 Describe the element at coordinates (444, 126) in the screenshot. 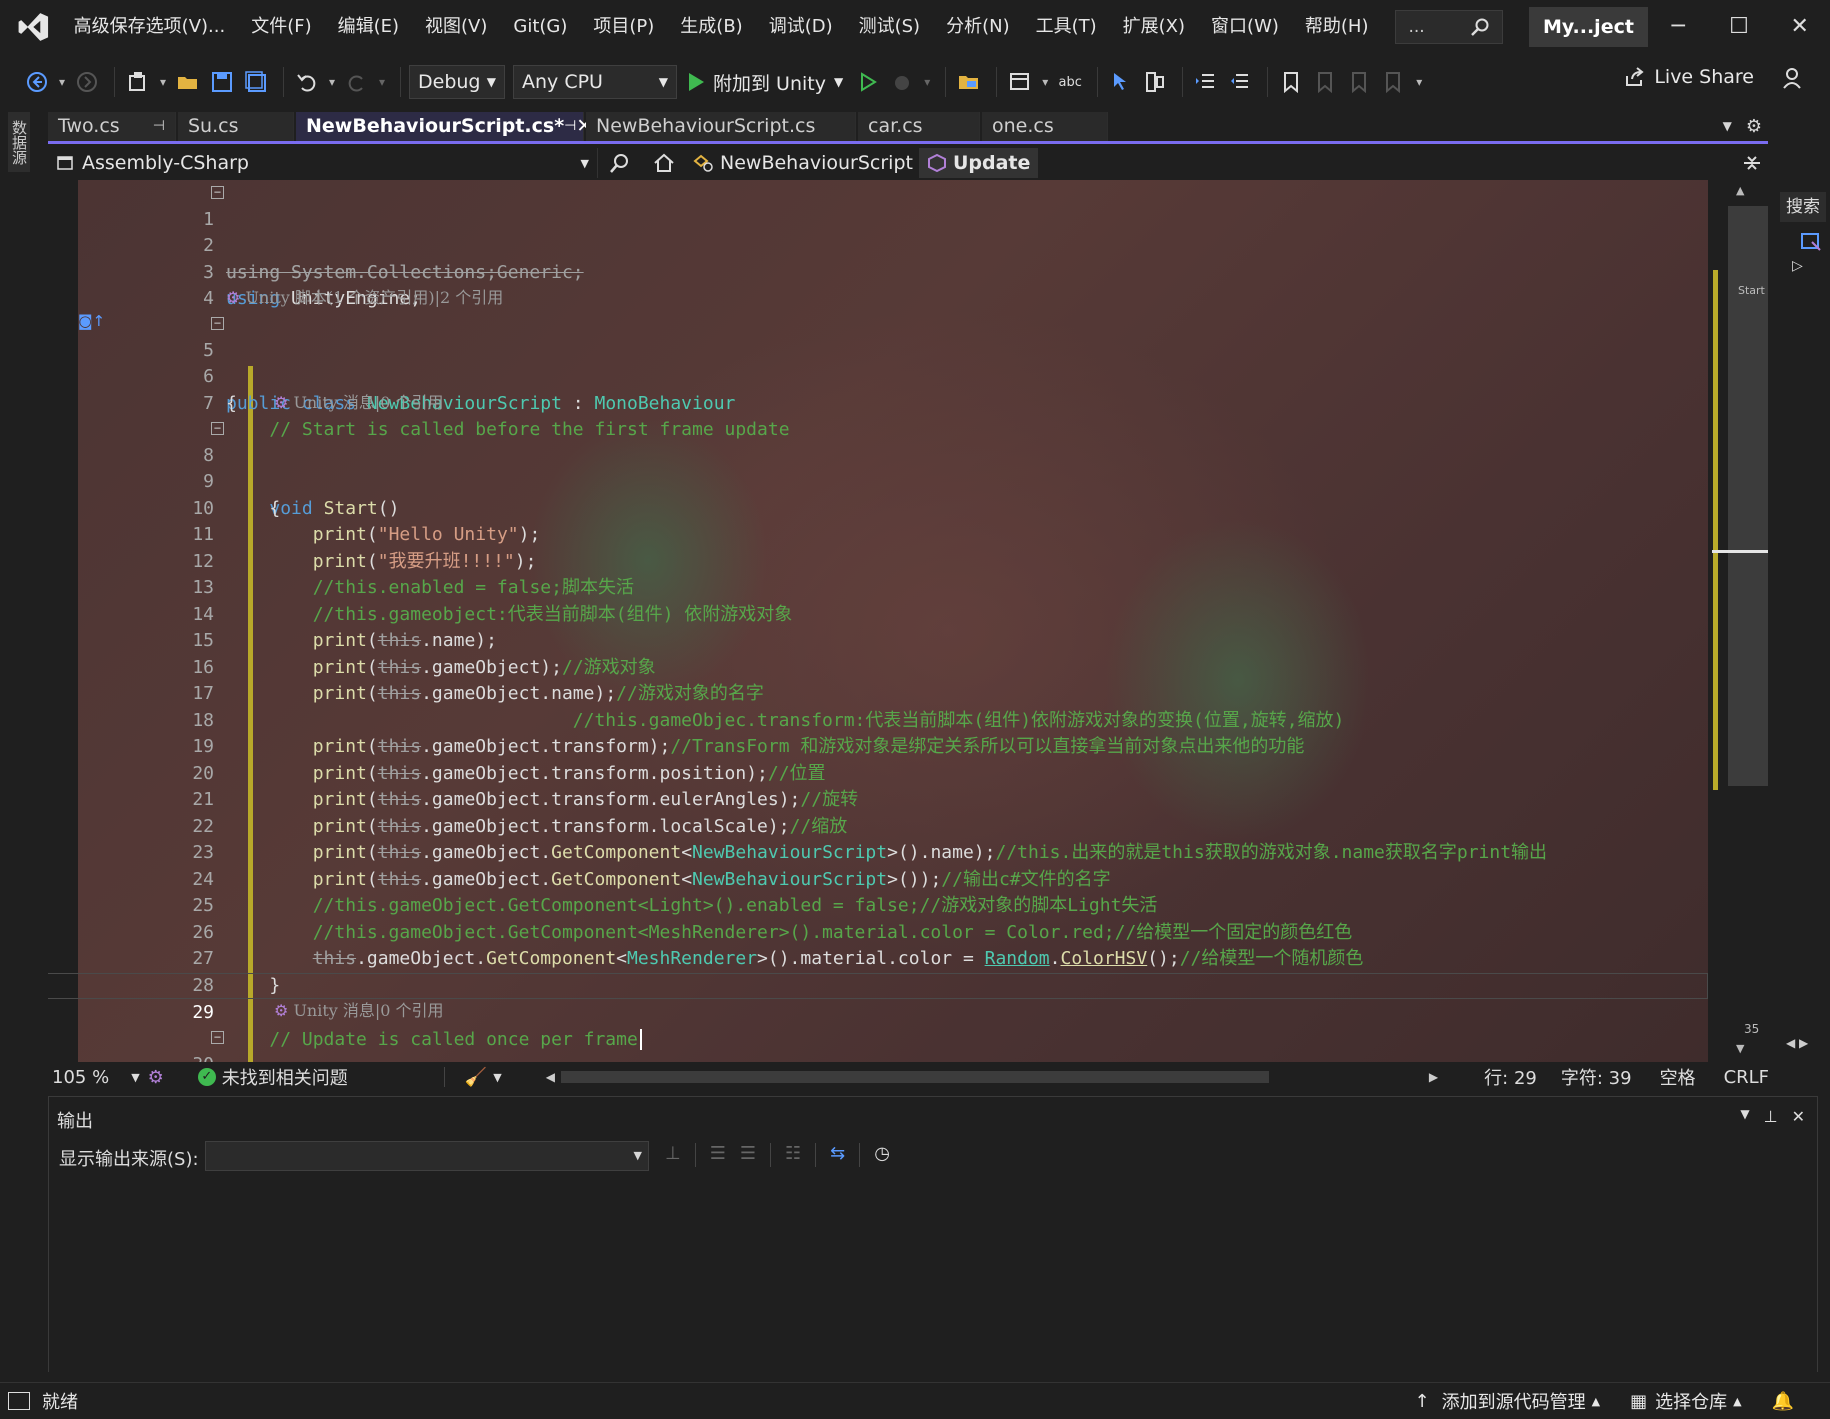

I see `tab-newbehaviourscript-modified: NewBehaviourScript.cs* ⊣ ✕` at that location.